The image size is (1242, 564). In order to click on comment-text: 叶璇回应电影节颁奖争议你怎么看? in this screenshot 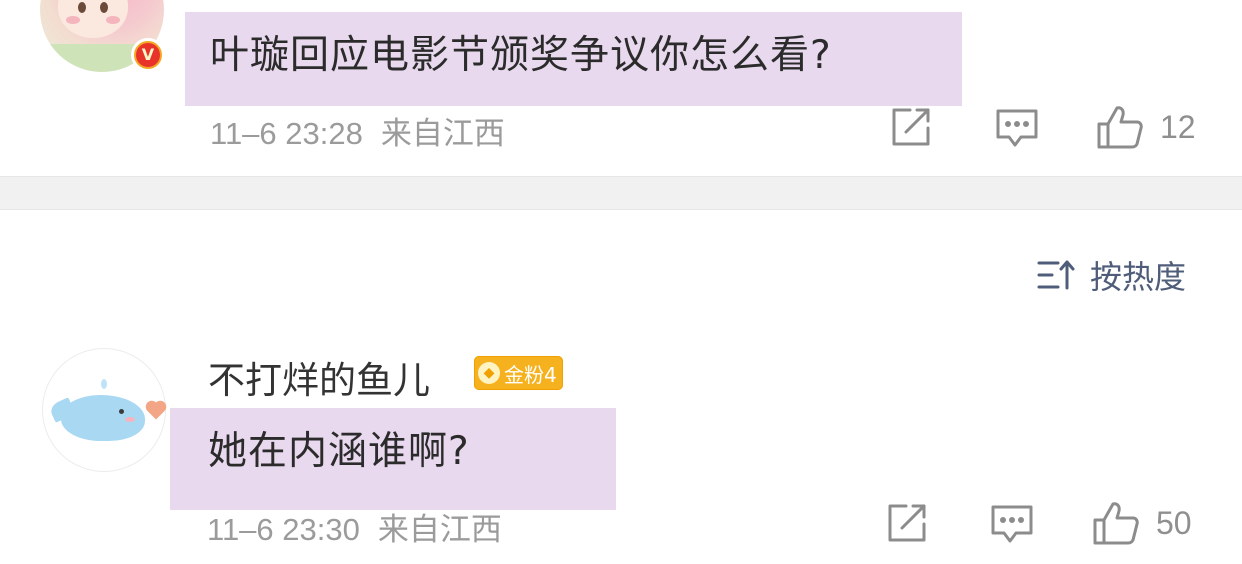, I will do `click(521, 55)`.